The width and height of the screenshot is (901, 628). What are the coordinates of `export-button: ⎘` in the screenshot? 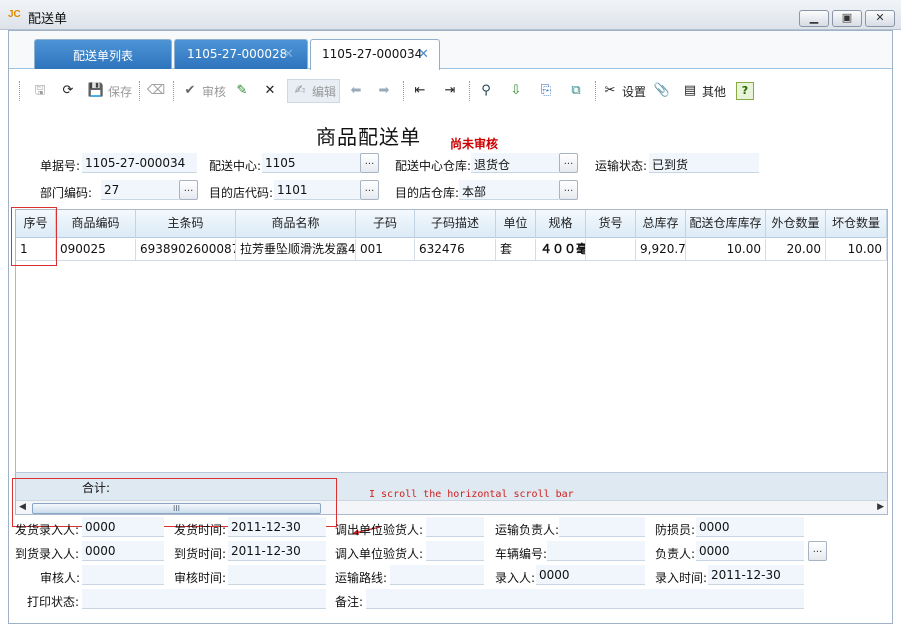 It's located at (546, 91).